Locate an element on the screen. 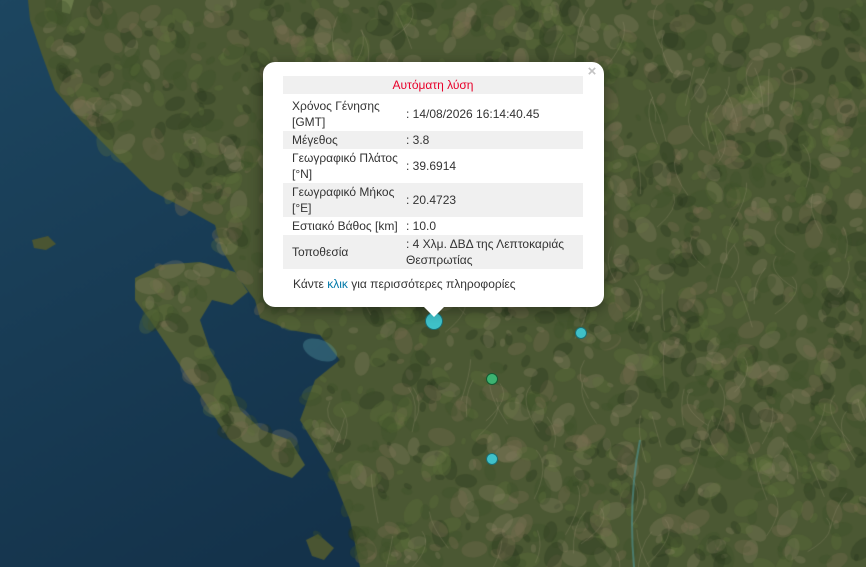  row-value: : 3.8 is located at coordinates (493, 140).